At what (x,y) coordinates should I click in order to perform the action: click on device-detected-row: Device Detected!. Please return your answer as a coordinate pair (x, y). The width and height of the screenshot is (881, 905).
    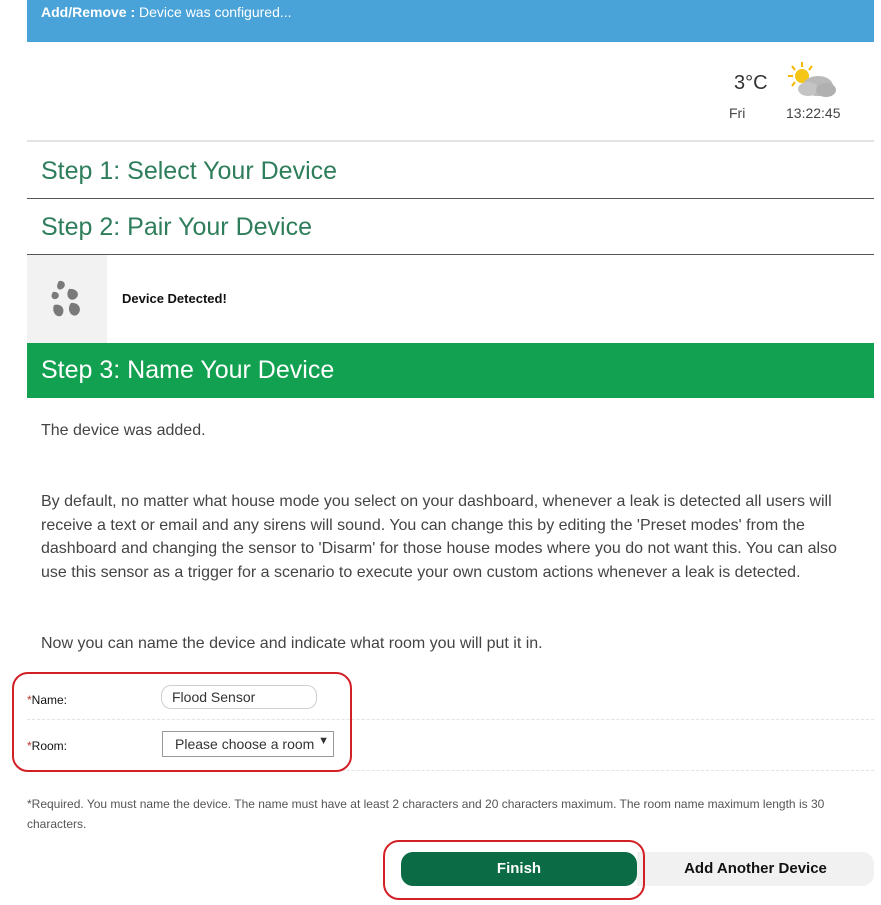
    Looking at the image, I should click on (450, 299).